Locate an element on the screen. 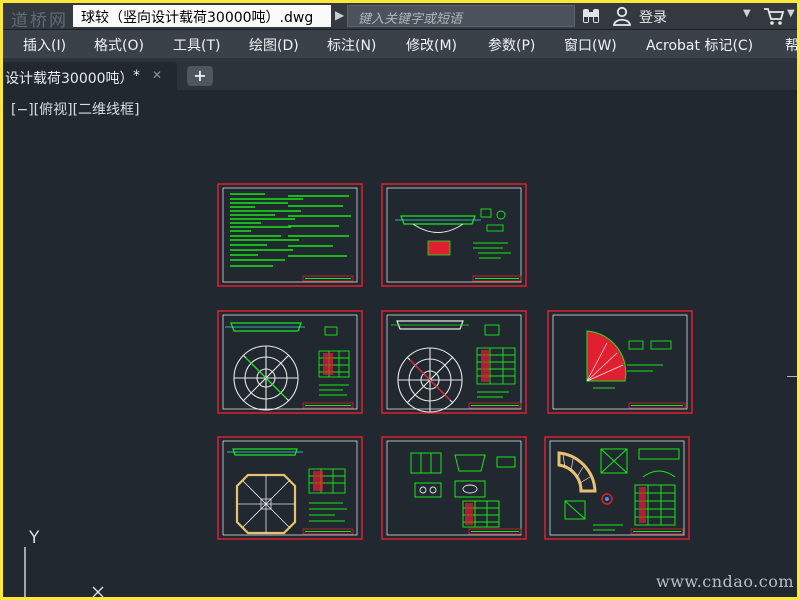 The width and height of the screenshot is (800, 600). viewport-edge-tick is located at coordinates (792, 376).